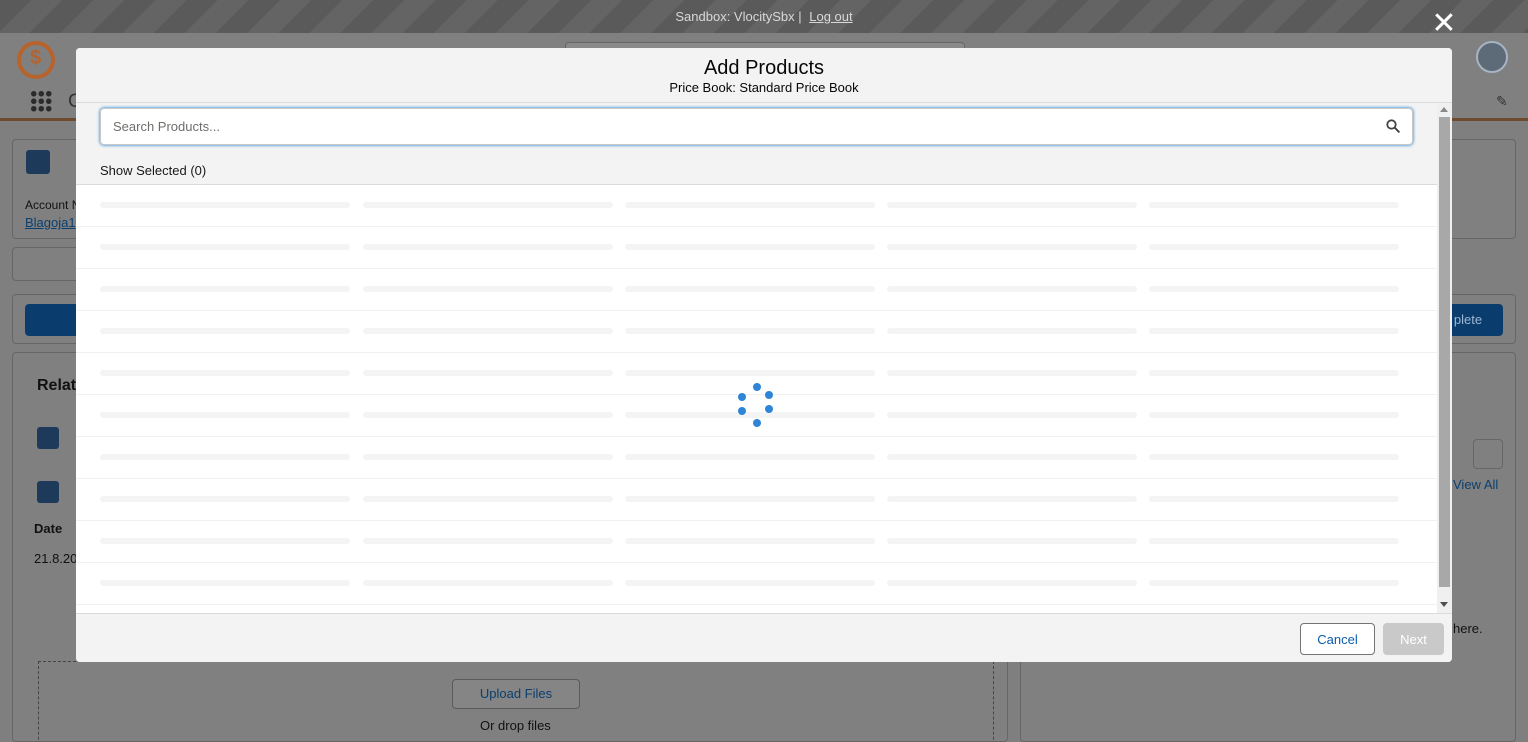 This screenshot has height=742, width=1528. I want to click on close-modal-icon: ✕, so click(1444, 24).